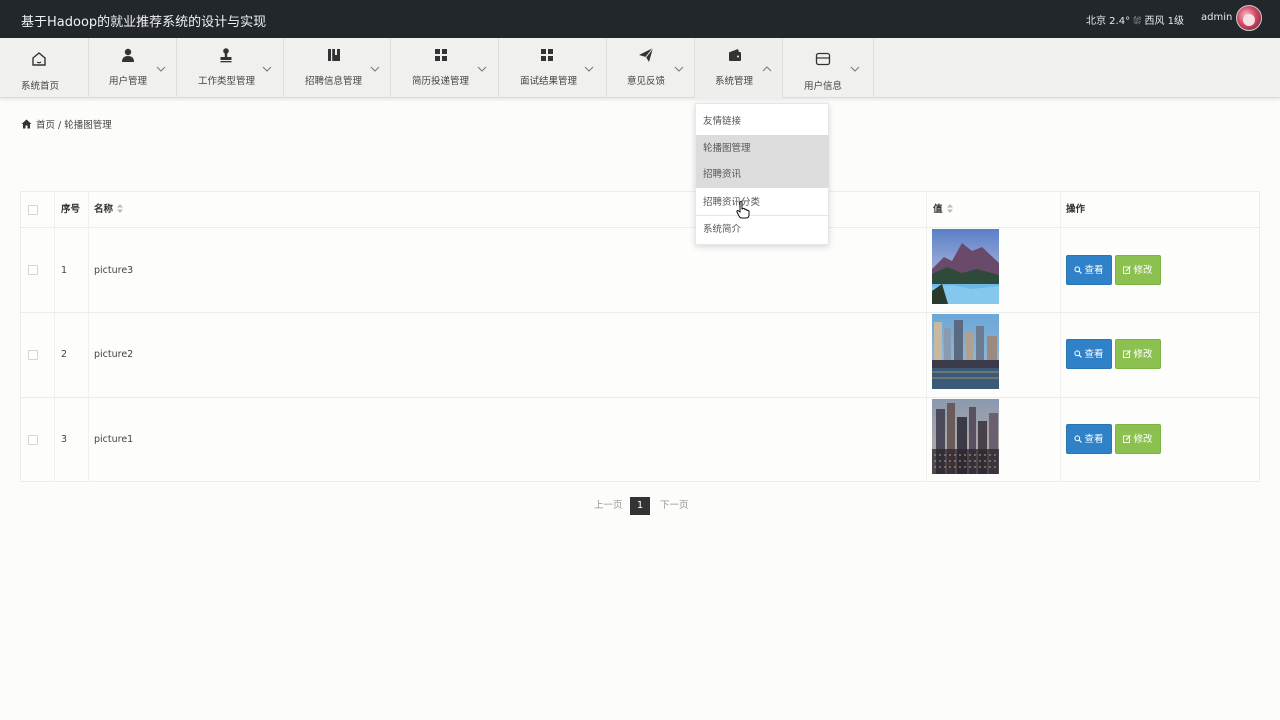  What do you see at coordinates (45, 125) in the screenshot?
I see `breadcrumb-home: 首页` at bounding box center [45, 125].